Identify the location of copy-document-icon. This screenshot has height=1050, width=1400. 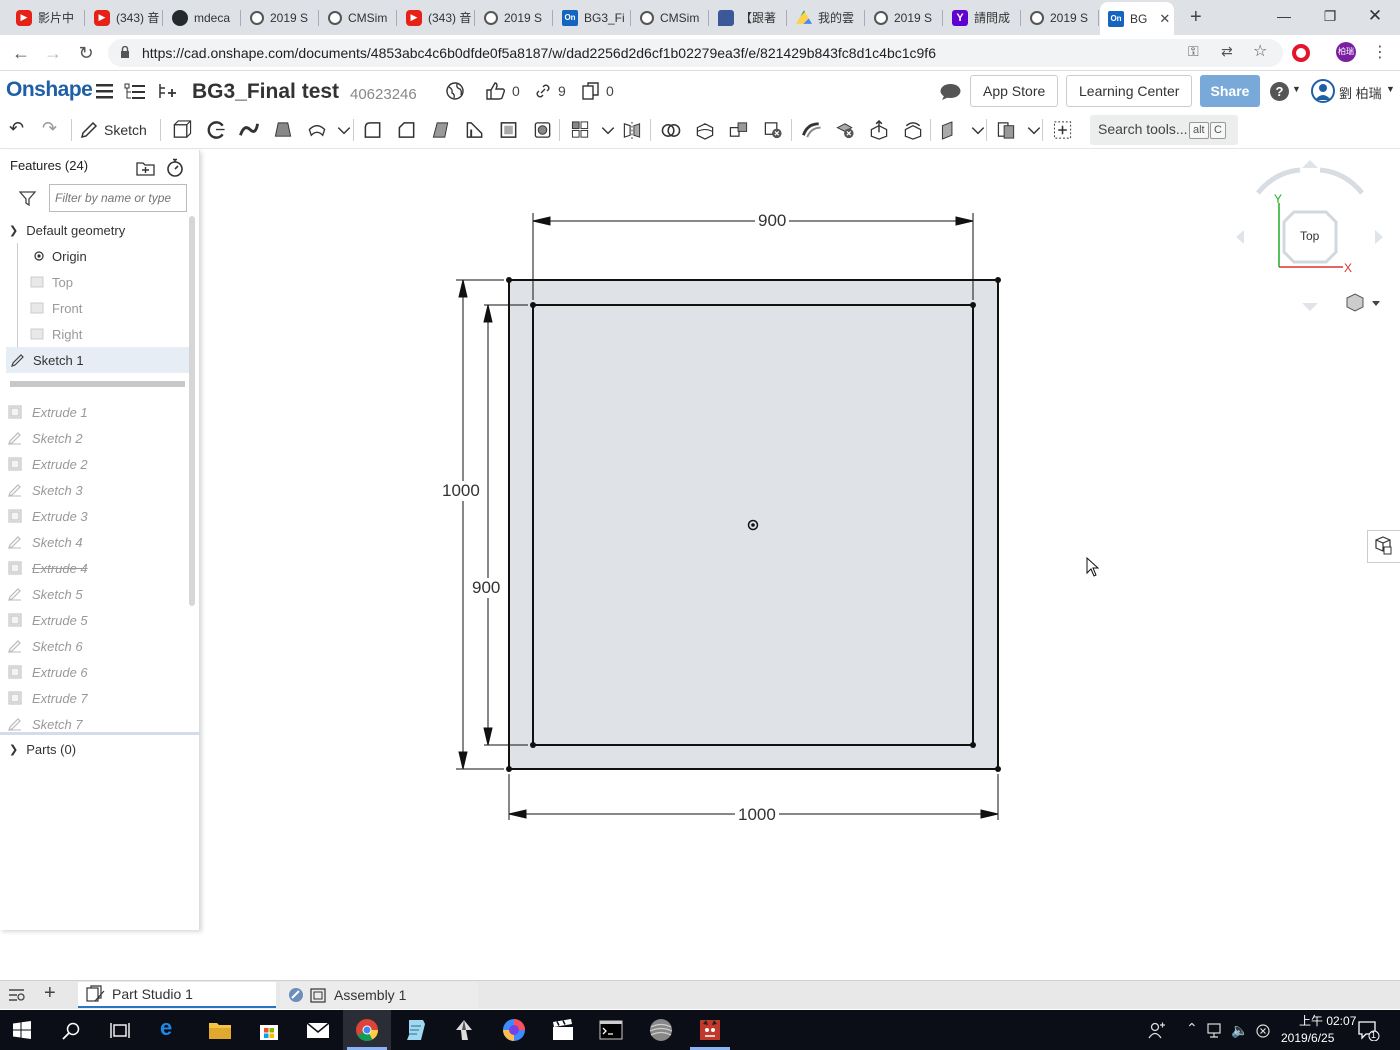
(591, 91).